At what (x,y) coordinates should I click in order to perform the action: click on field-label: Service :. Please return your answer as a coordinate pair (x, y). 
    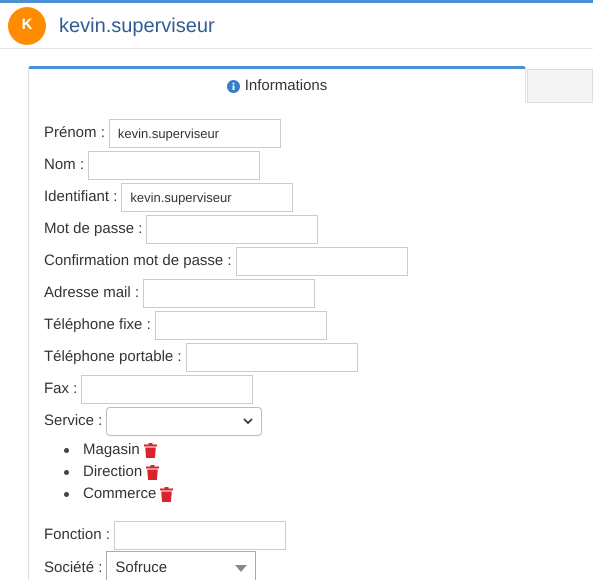
    Looking at the image, I should click on (73, 420).